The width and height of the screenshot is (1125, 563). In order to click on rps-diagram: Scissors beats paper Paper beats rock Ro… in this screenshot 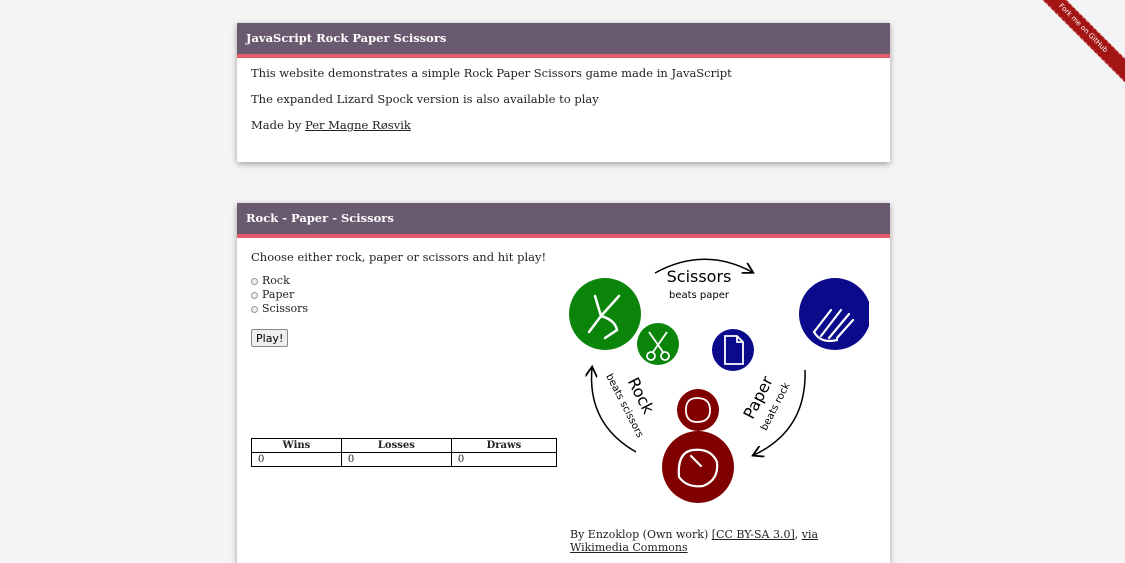, I will do `click(719, 380)`.